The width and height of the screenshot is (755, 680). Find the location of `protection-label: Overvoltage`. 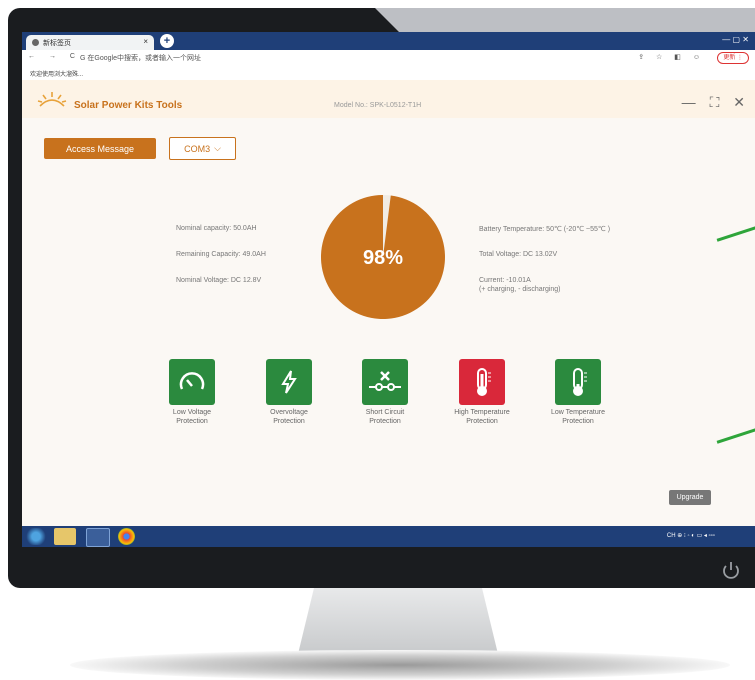

protection-label: Overvoltage is located at coordinates (289, 412).